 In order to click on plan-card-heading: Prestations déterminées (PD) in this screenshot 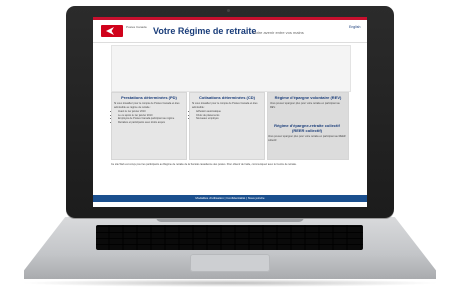, I will do `click(149, 97)`.